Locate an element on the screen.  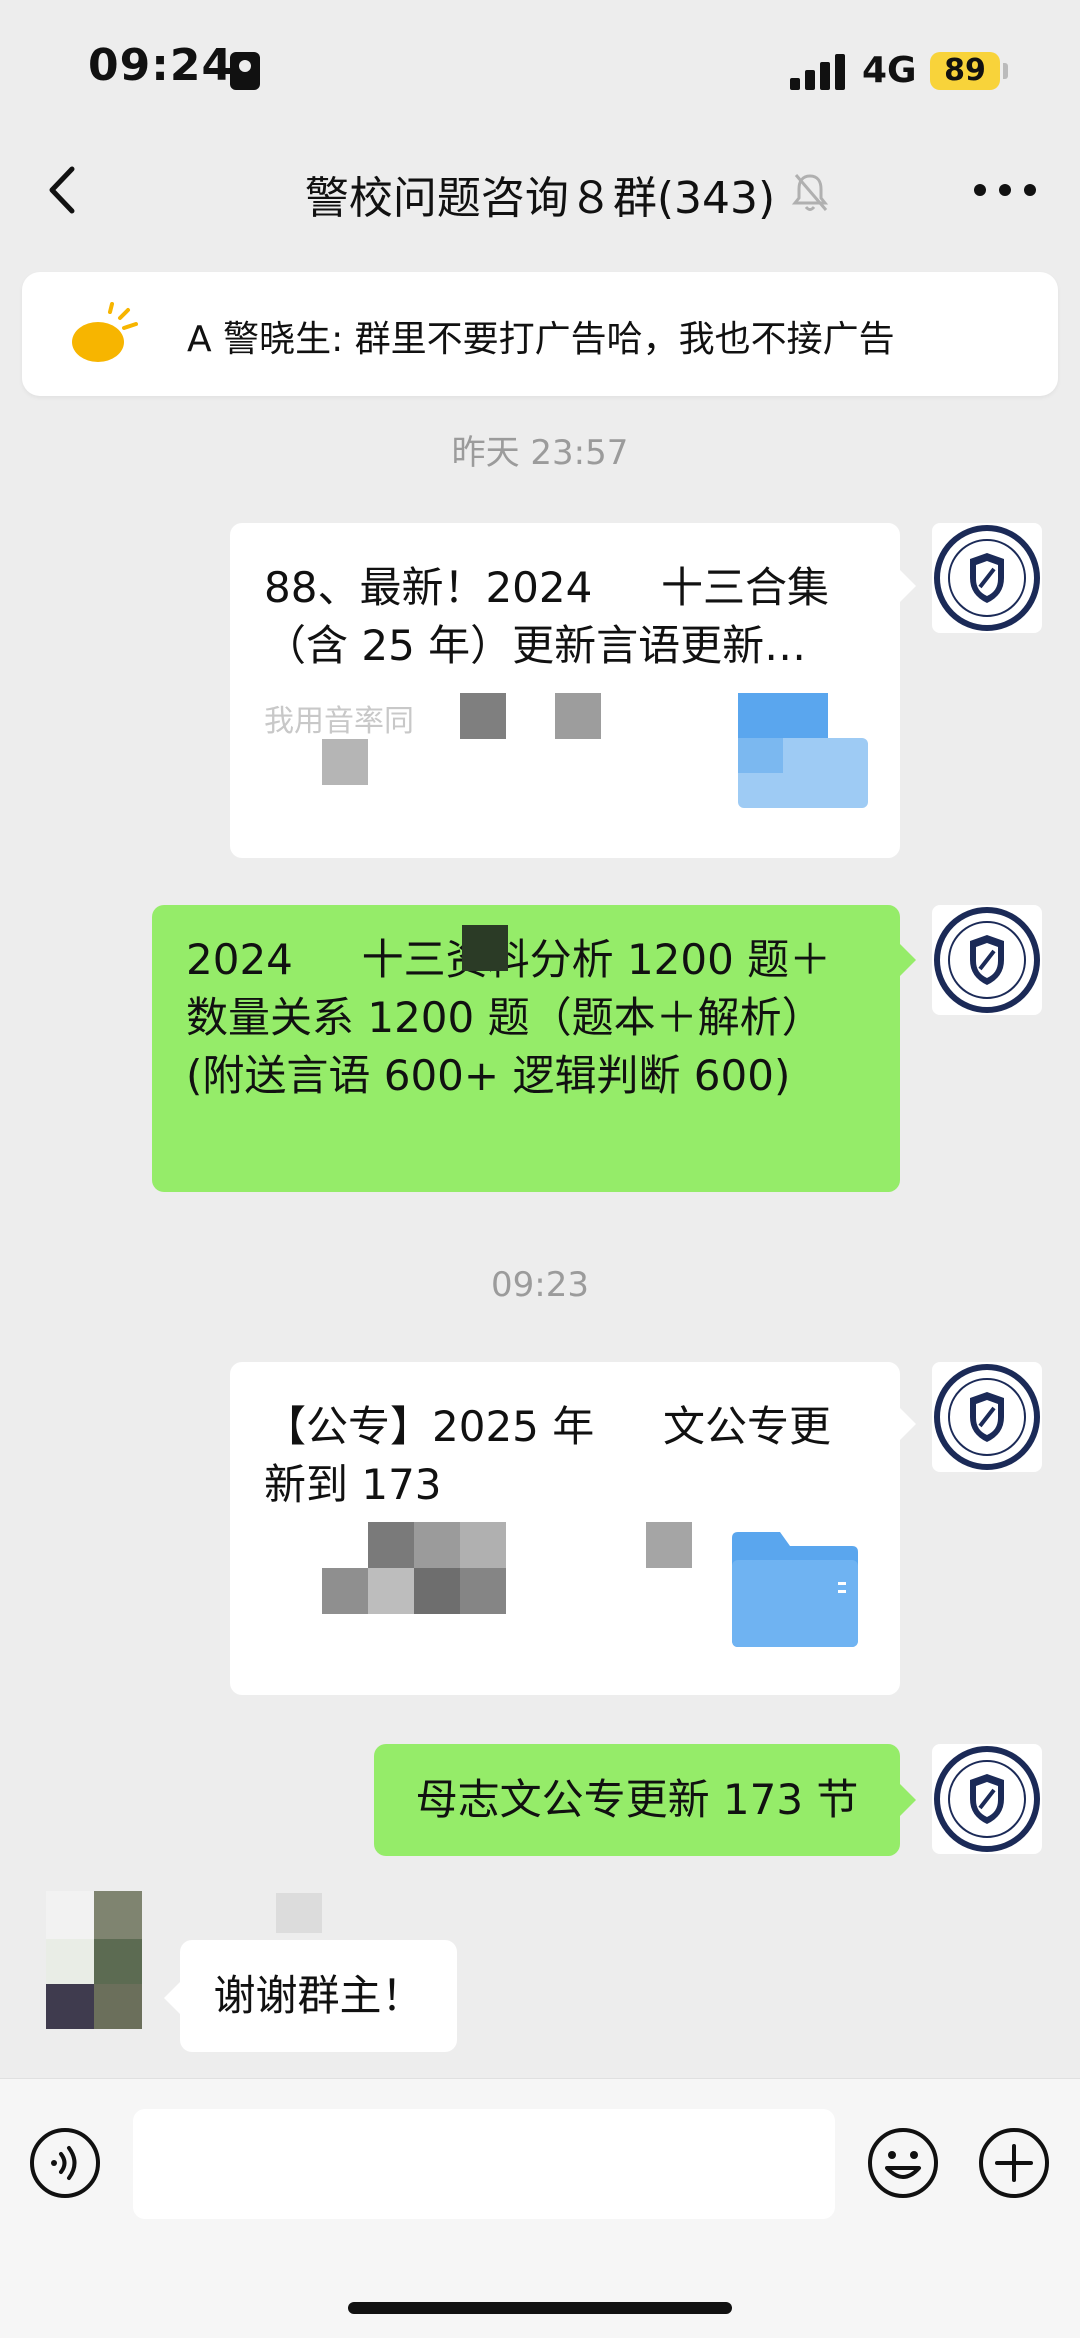
input-bar is located at coordinates (540, 2208).